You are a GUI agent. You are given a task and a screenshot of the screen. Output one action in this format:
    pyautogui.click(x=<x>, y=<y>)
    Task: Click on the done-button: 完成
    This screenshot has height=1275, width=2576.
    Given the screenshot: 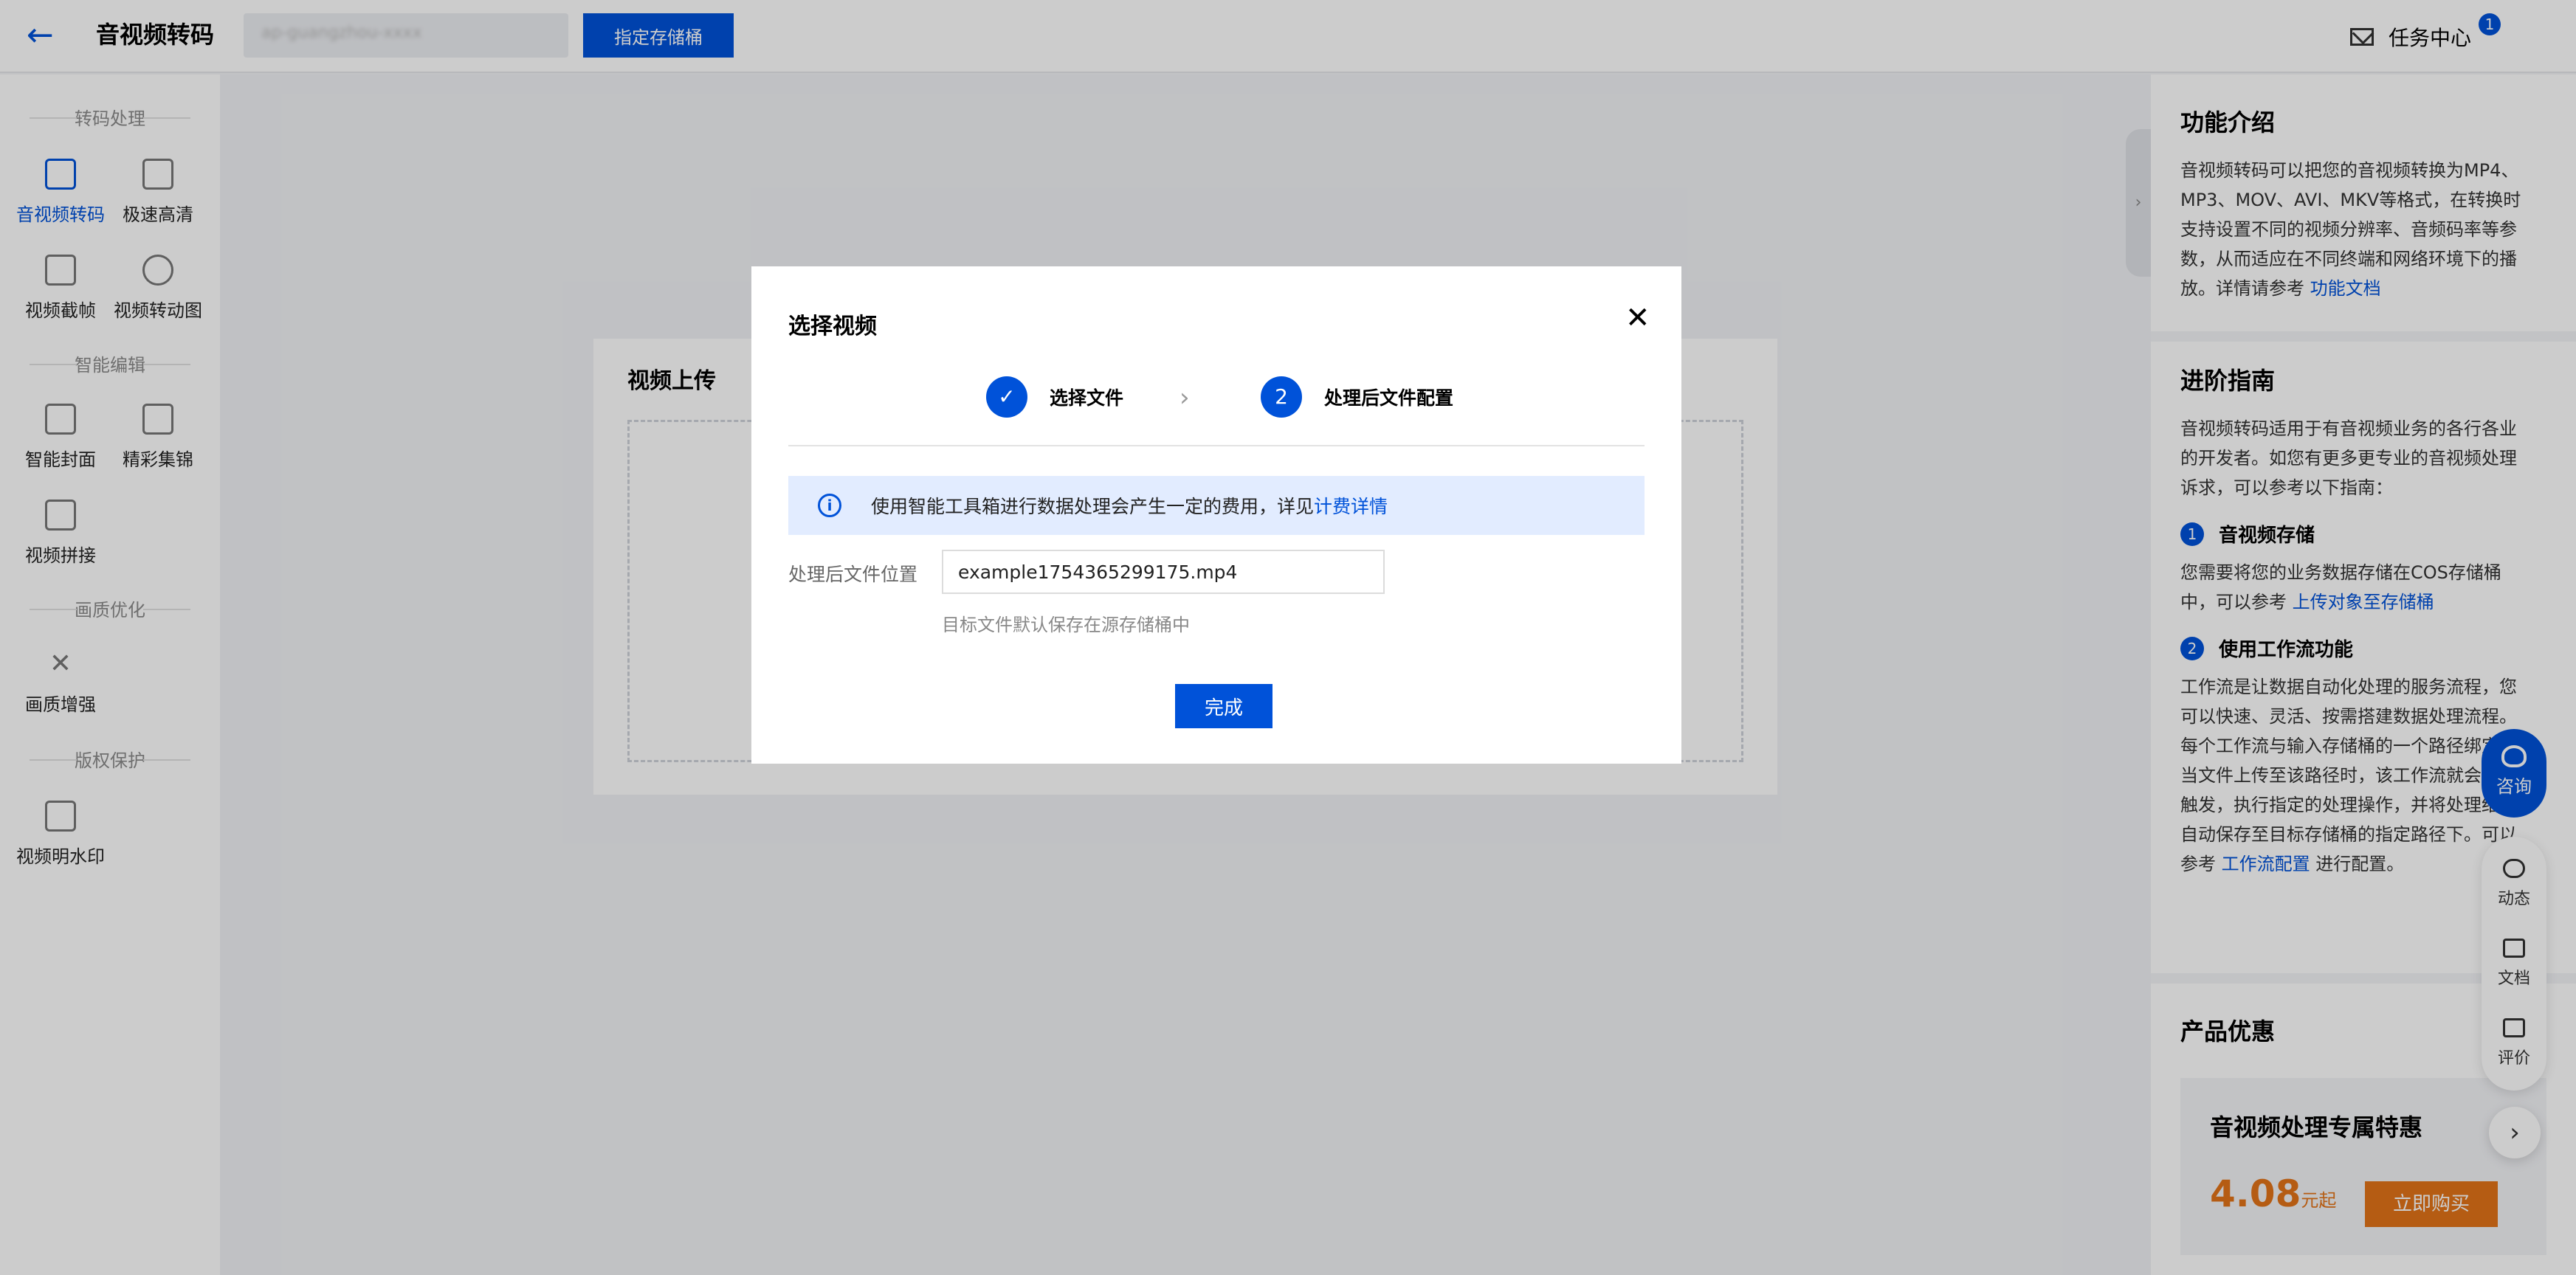 What is the action you would take?
    pyautogui.click(x=1223, y=706)
    